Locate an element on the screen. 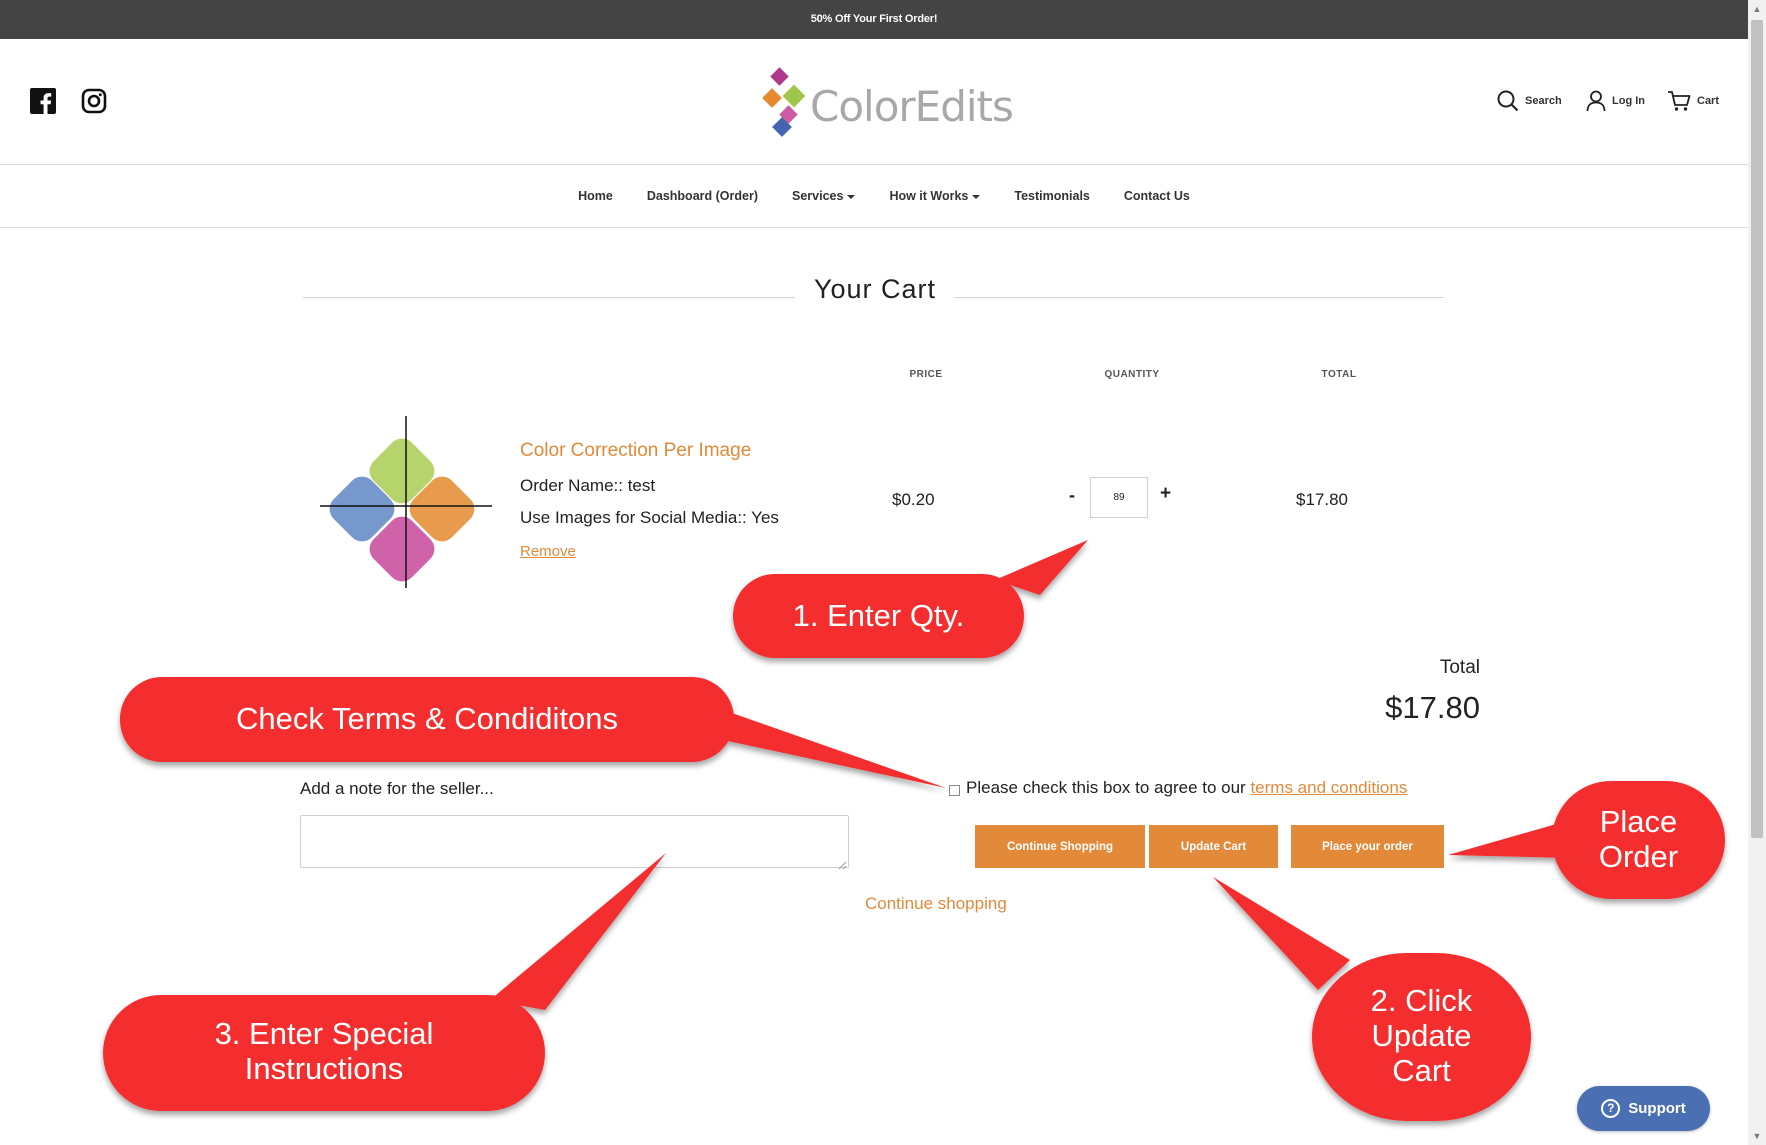 The image size is (1766, 1145). page-title: Your Cart is located at coordinates (875, 289).